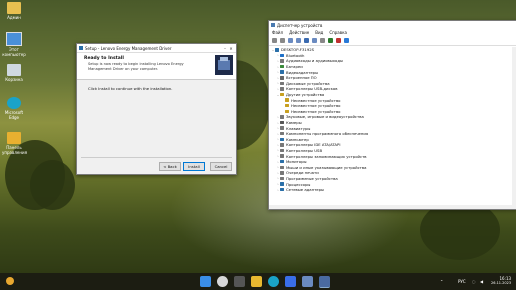 The image size is (516, 290). I want to click on device-tree-label: Камеры, so click(294, 123).